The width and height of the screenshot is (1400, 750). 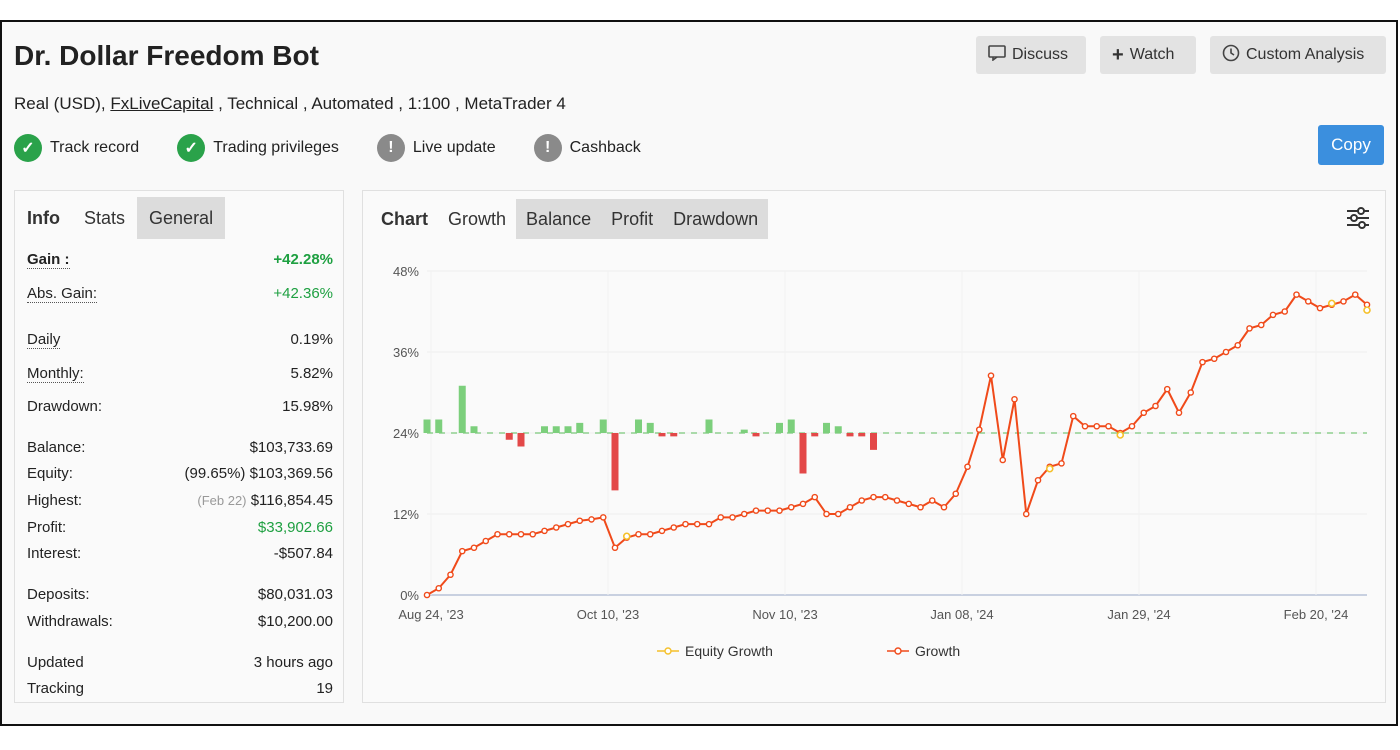 I want to click on tab-growth: Growth, so click(x=477, y=219).